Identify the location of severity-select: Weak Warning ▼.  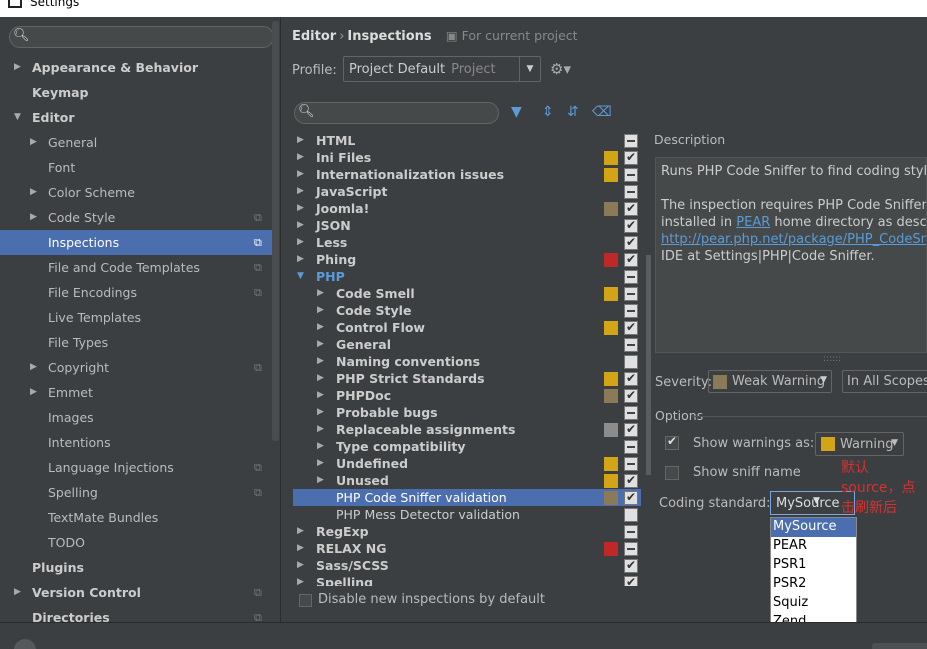
(770, 381).